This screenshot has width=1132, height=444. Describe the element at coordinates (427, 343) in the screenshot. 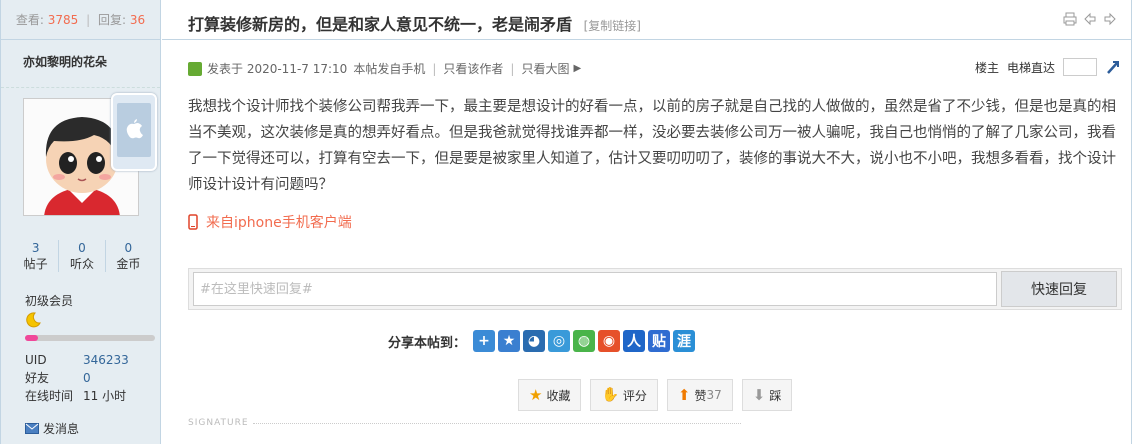

I see `share-label: 分享本帖到：` at that location.